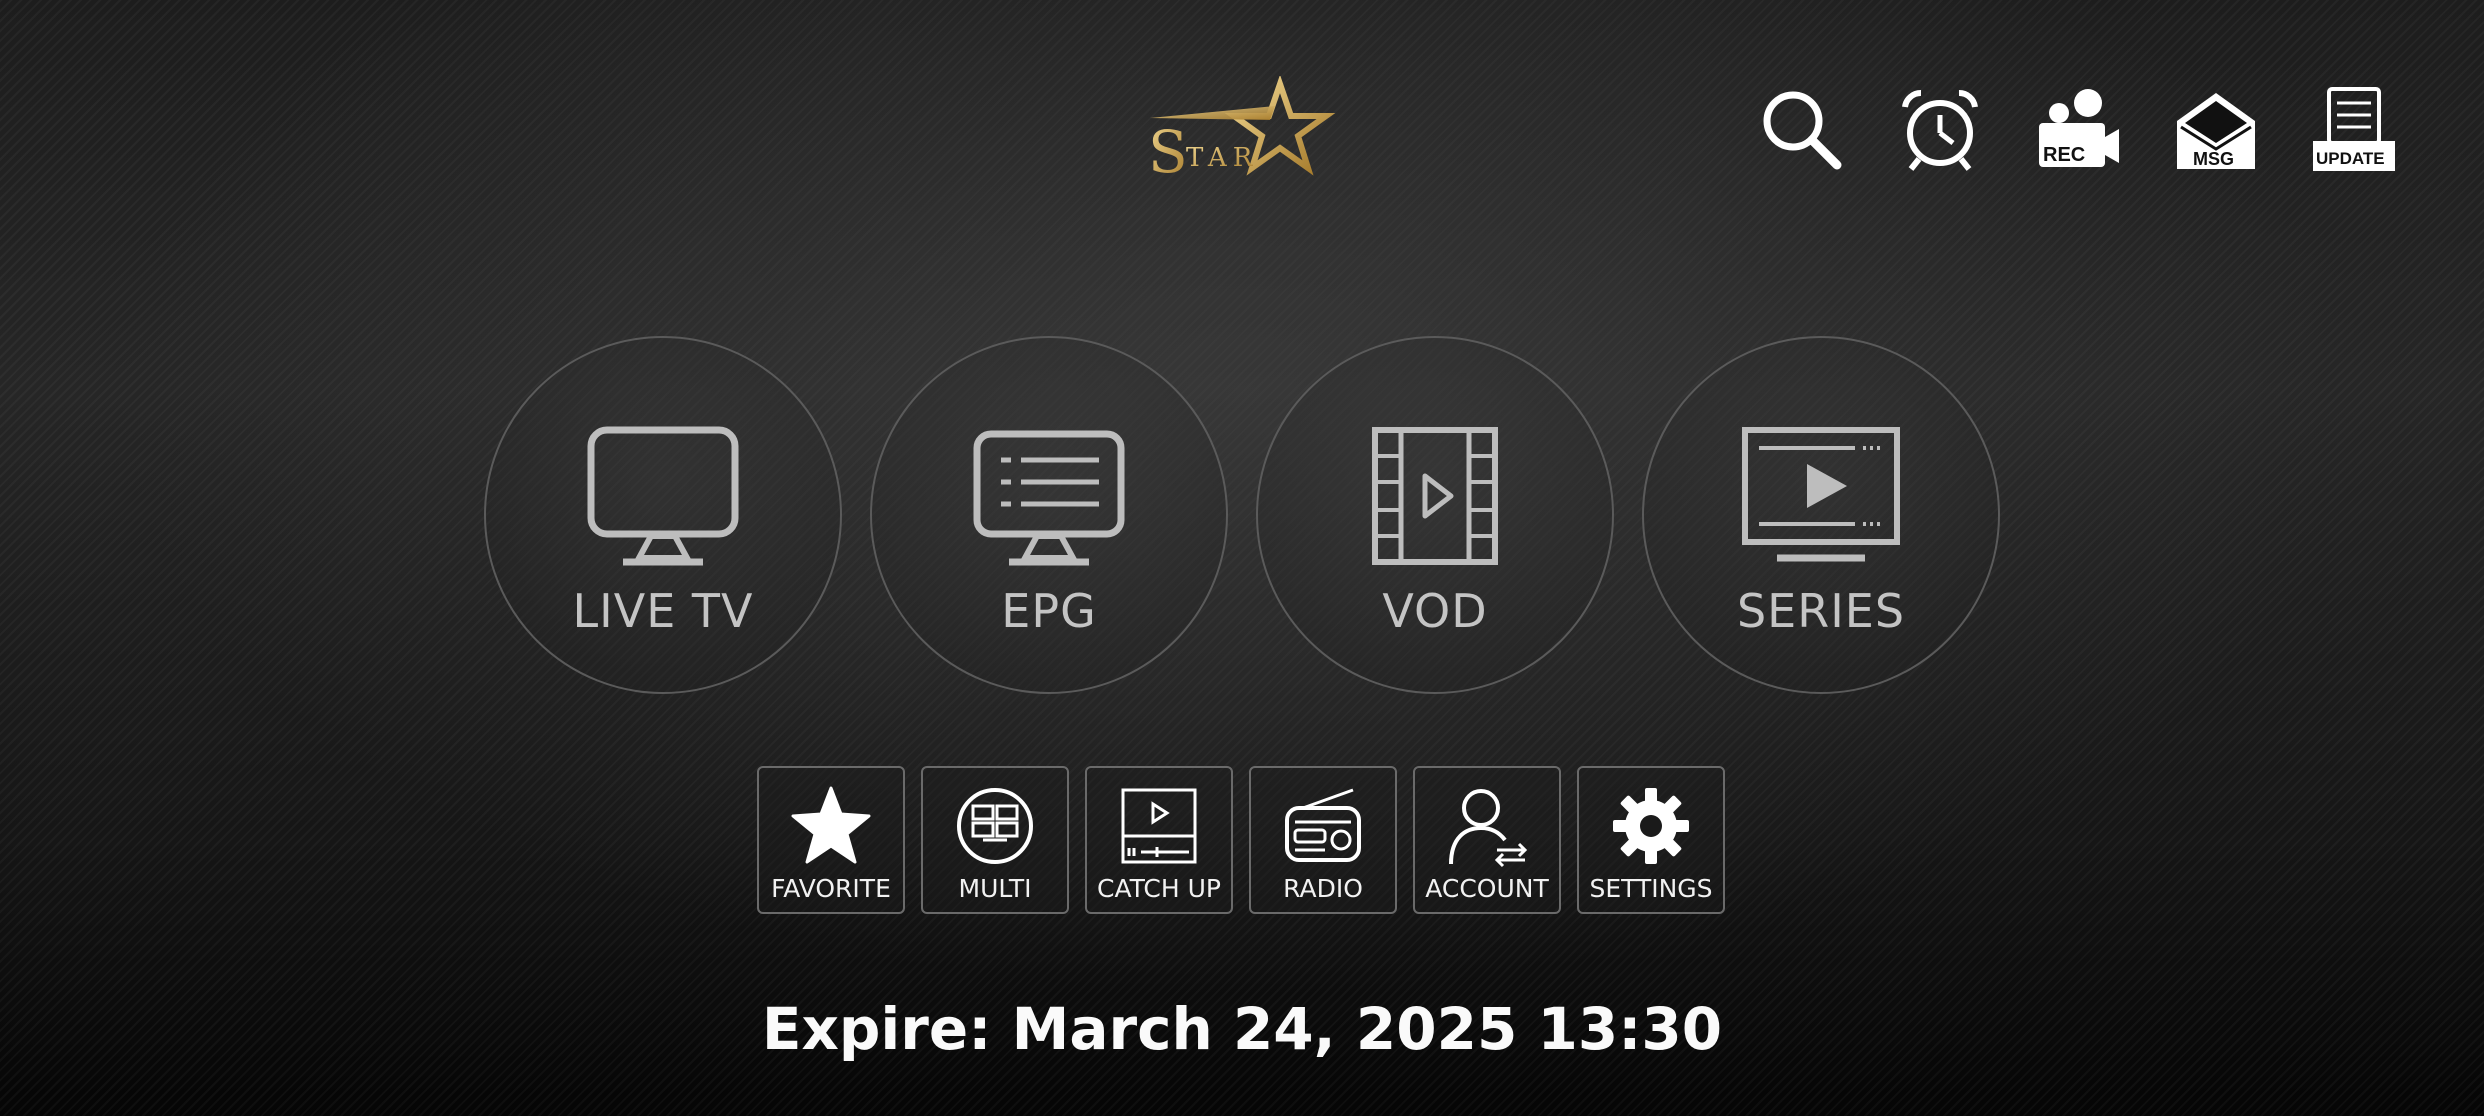 The image size is (2484, 1116). I want to click on search-icon, so click(1802, 130).